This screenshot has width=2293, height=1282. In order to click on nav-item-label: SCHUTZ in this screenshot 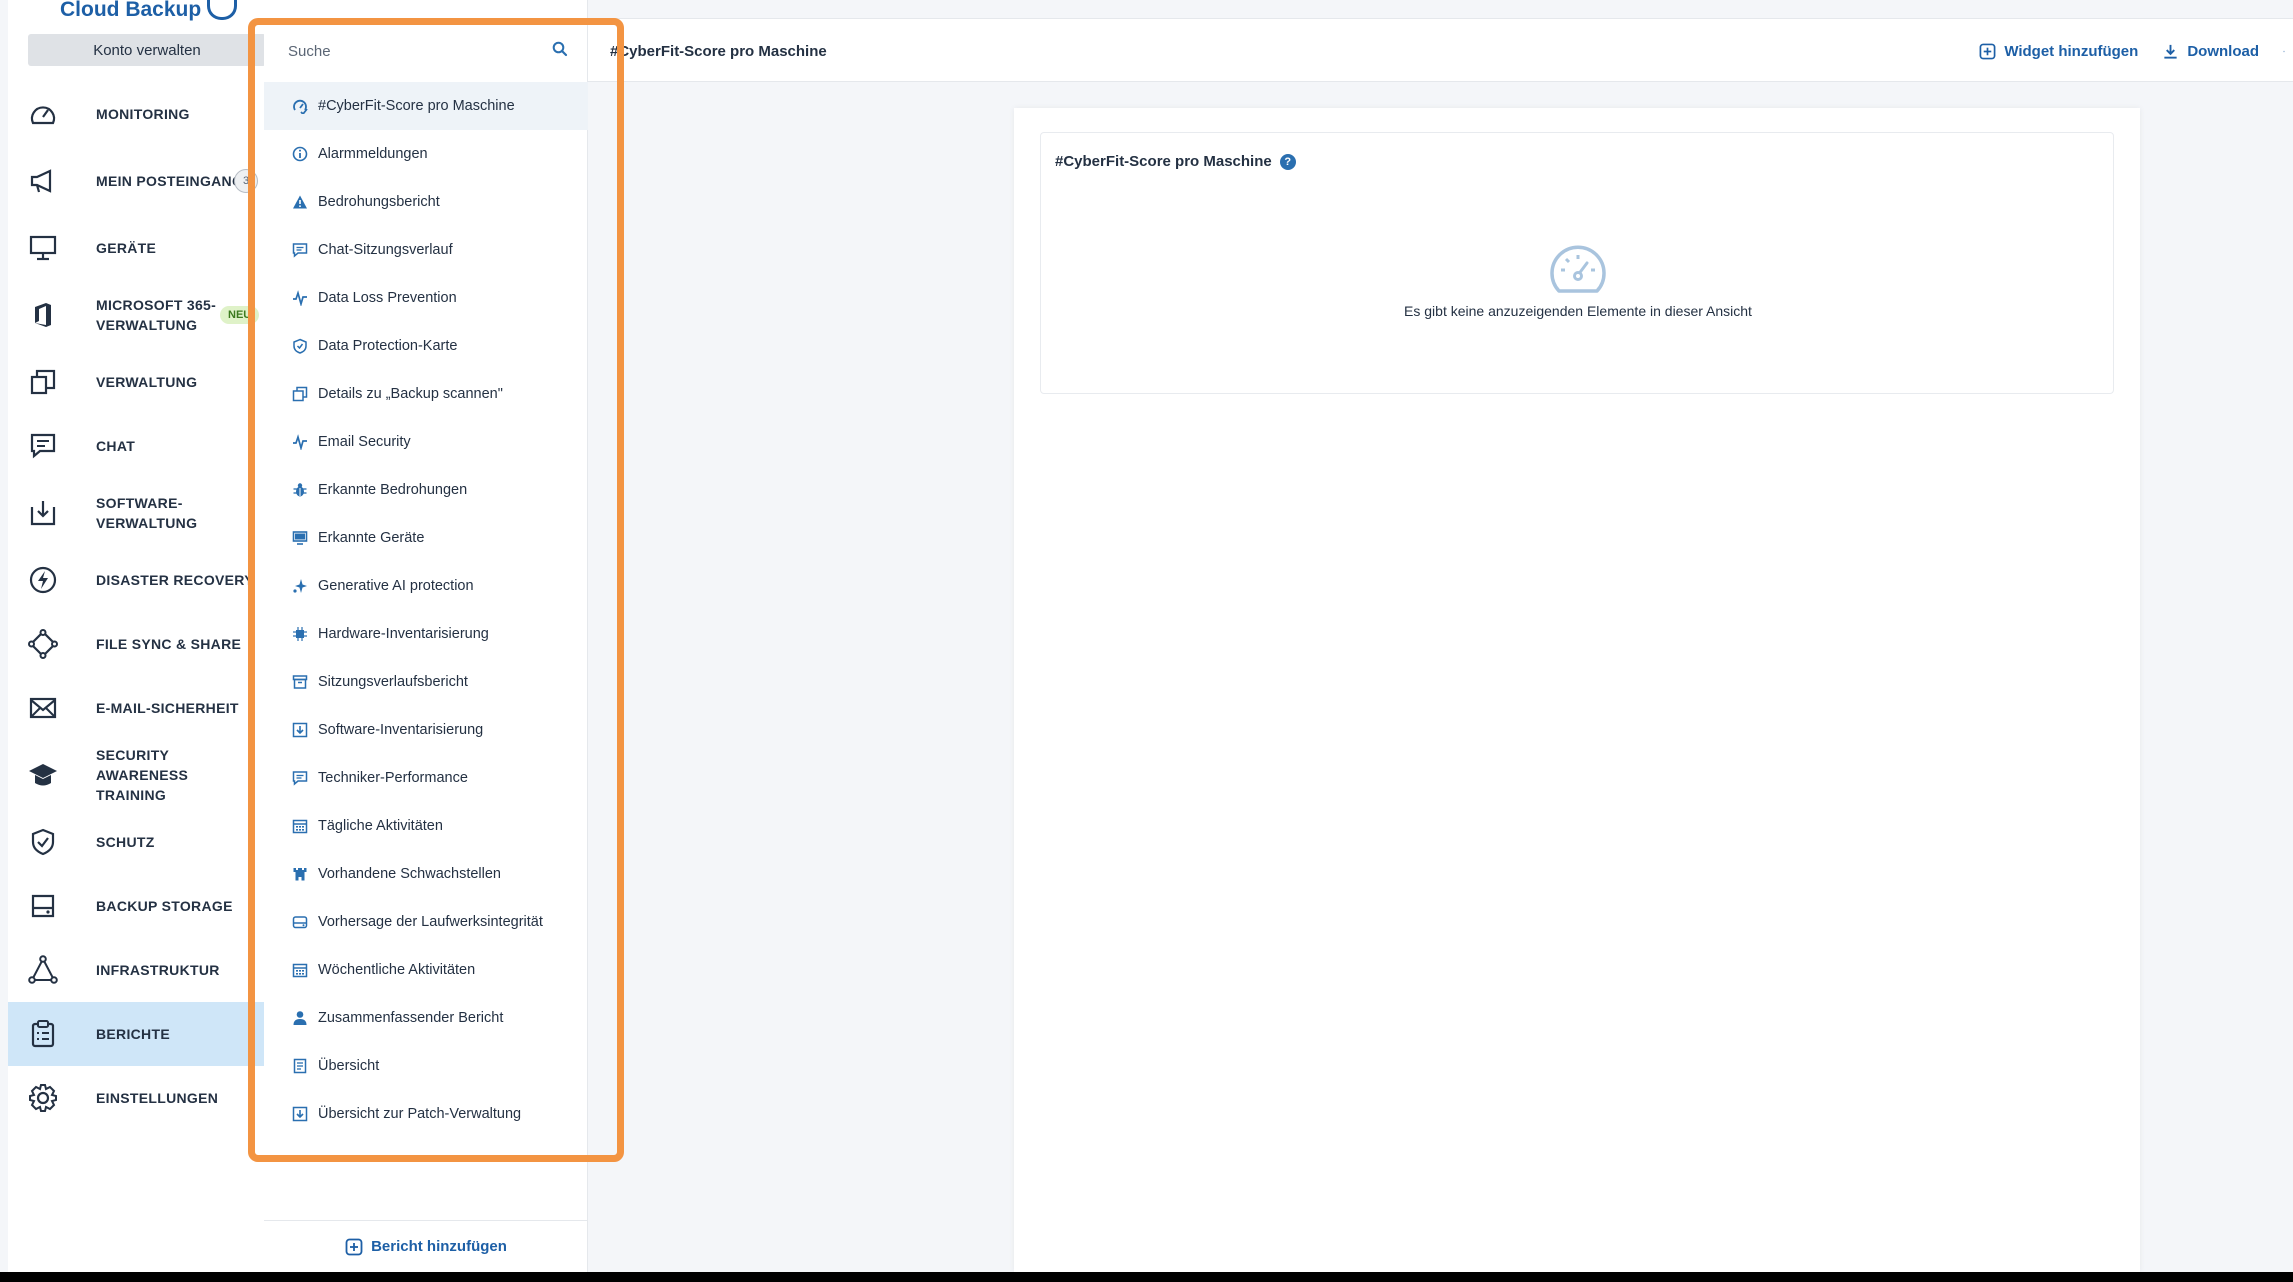, I will do `click(125, 842)`.